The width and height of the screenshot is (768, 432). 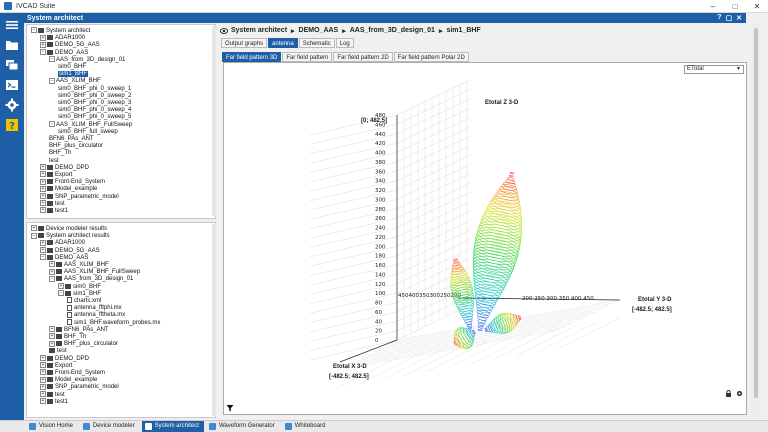 What do you see at coordinates (374, 121) in the screenshot?
I see `z-axis-label: [0; 482.5]` at bounding box center [374, 121].